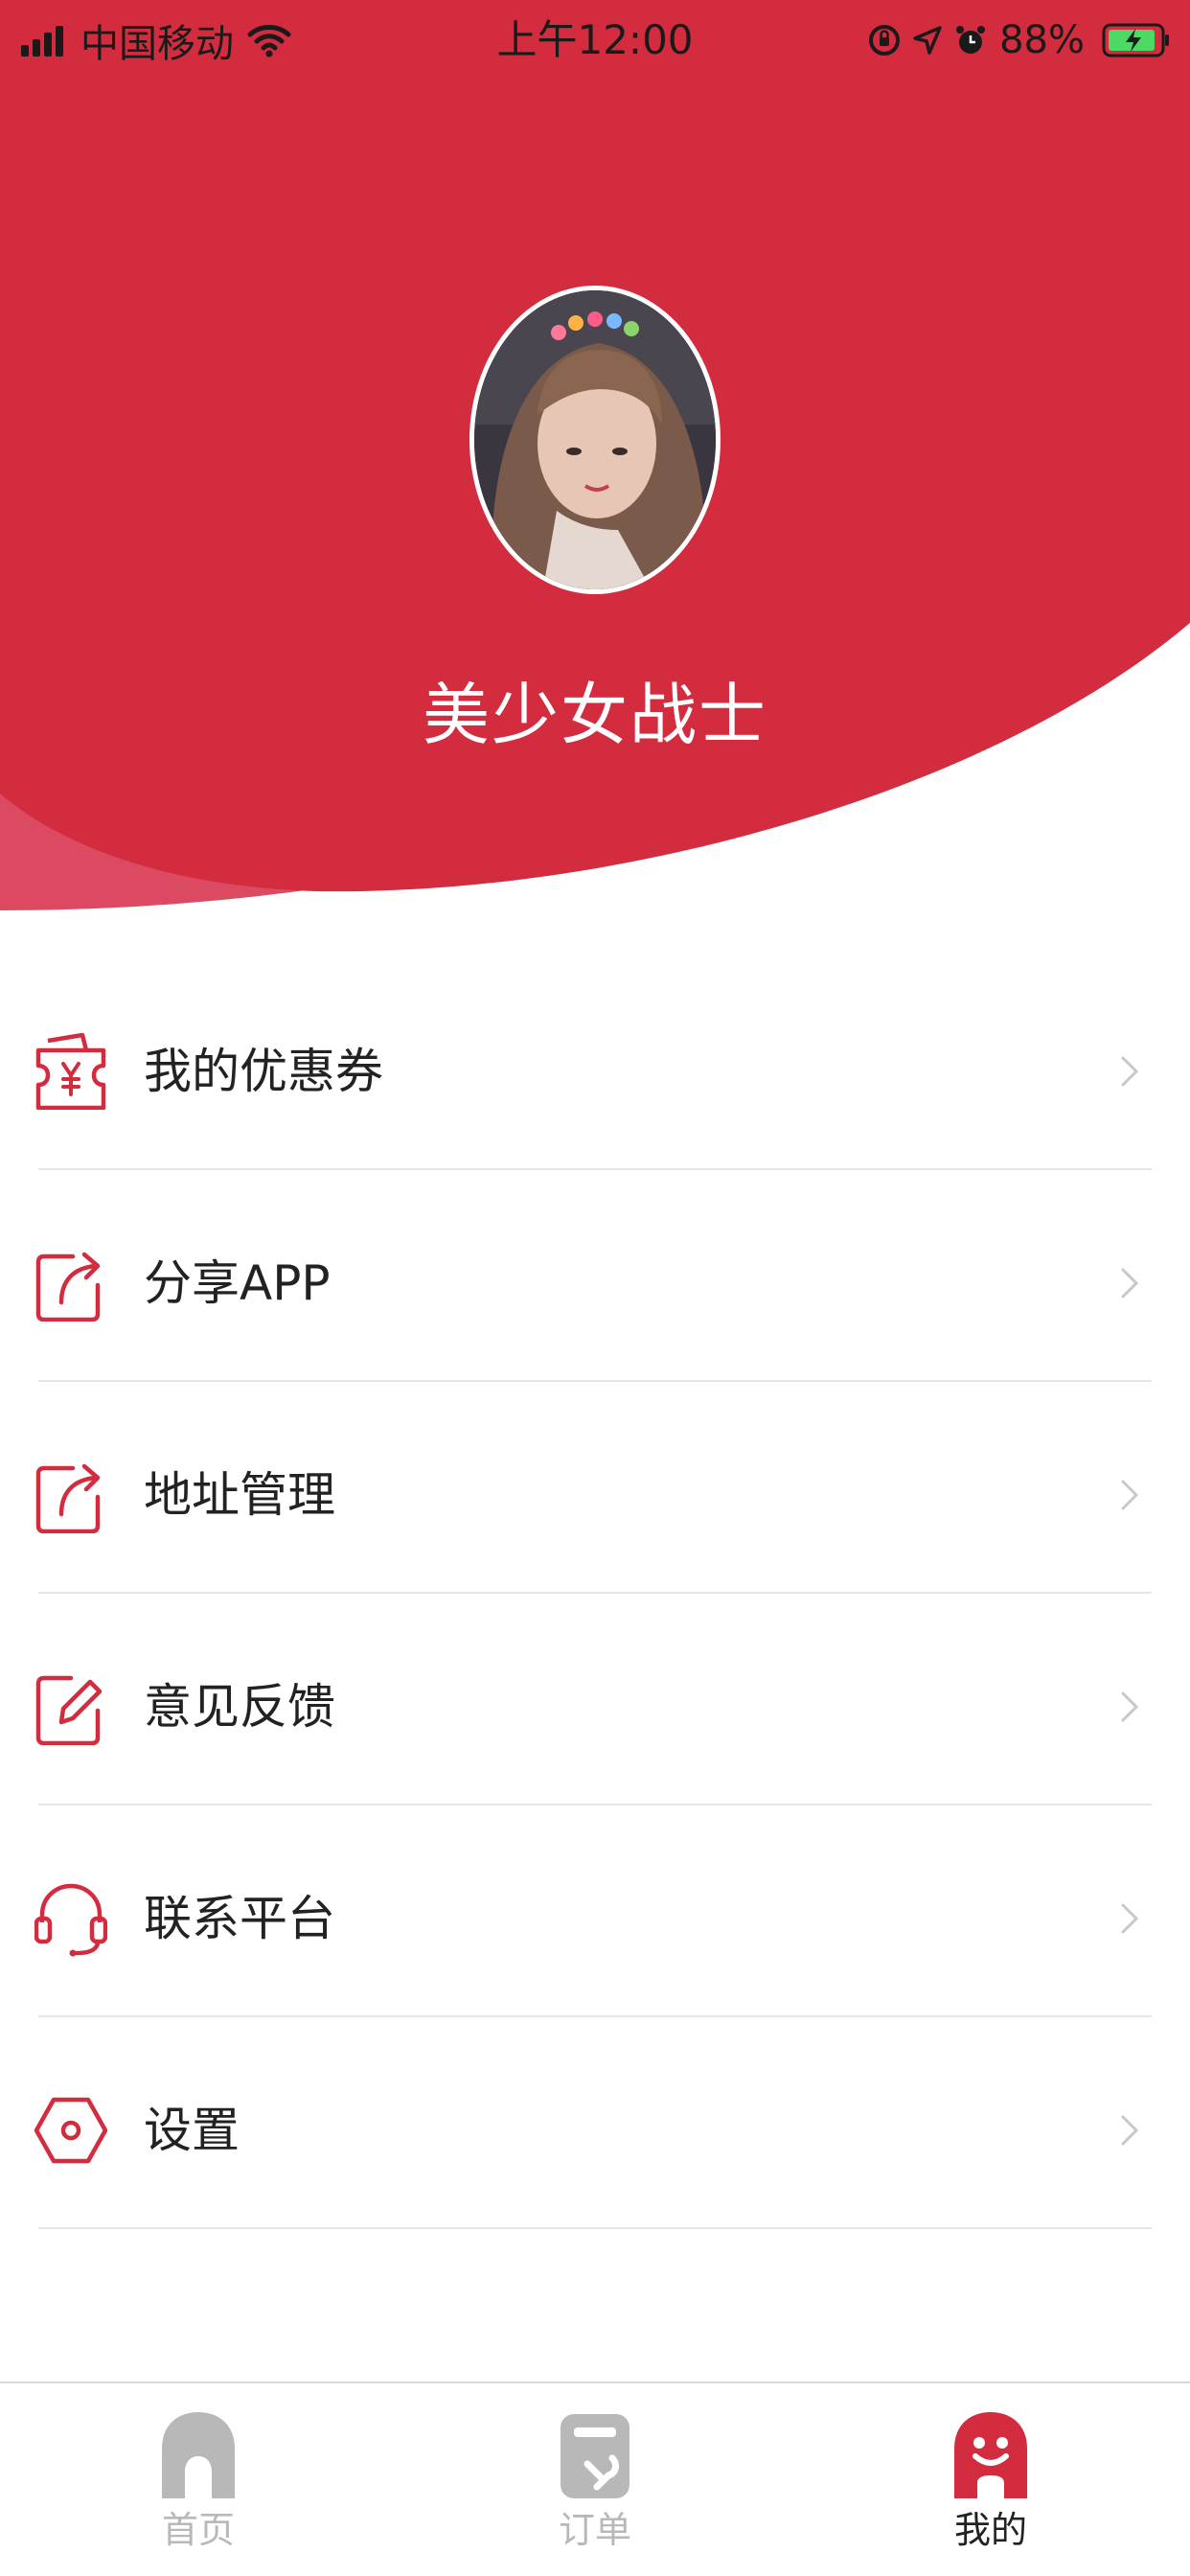  Describe the element at coordinates (70, 1071) in the screenshot. I see `coupon-icon` at that location.